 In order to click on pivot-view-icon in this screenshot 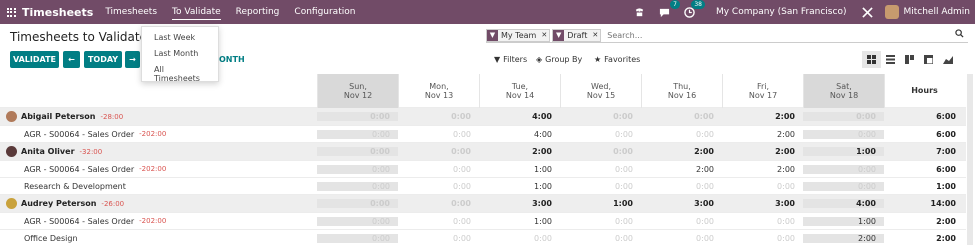, I will do `click(928, 59)`.